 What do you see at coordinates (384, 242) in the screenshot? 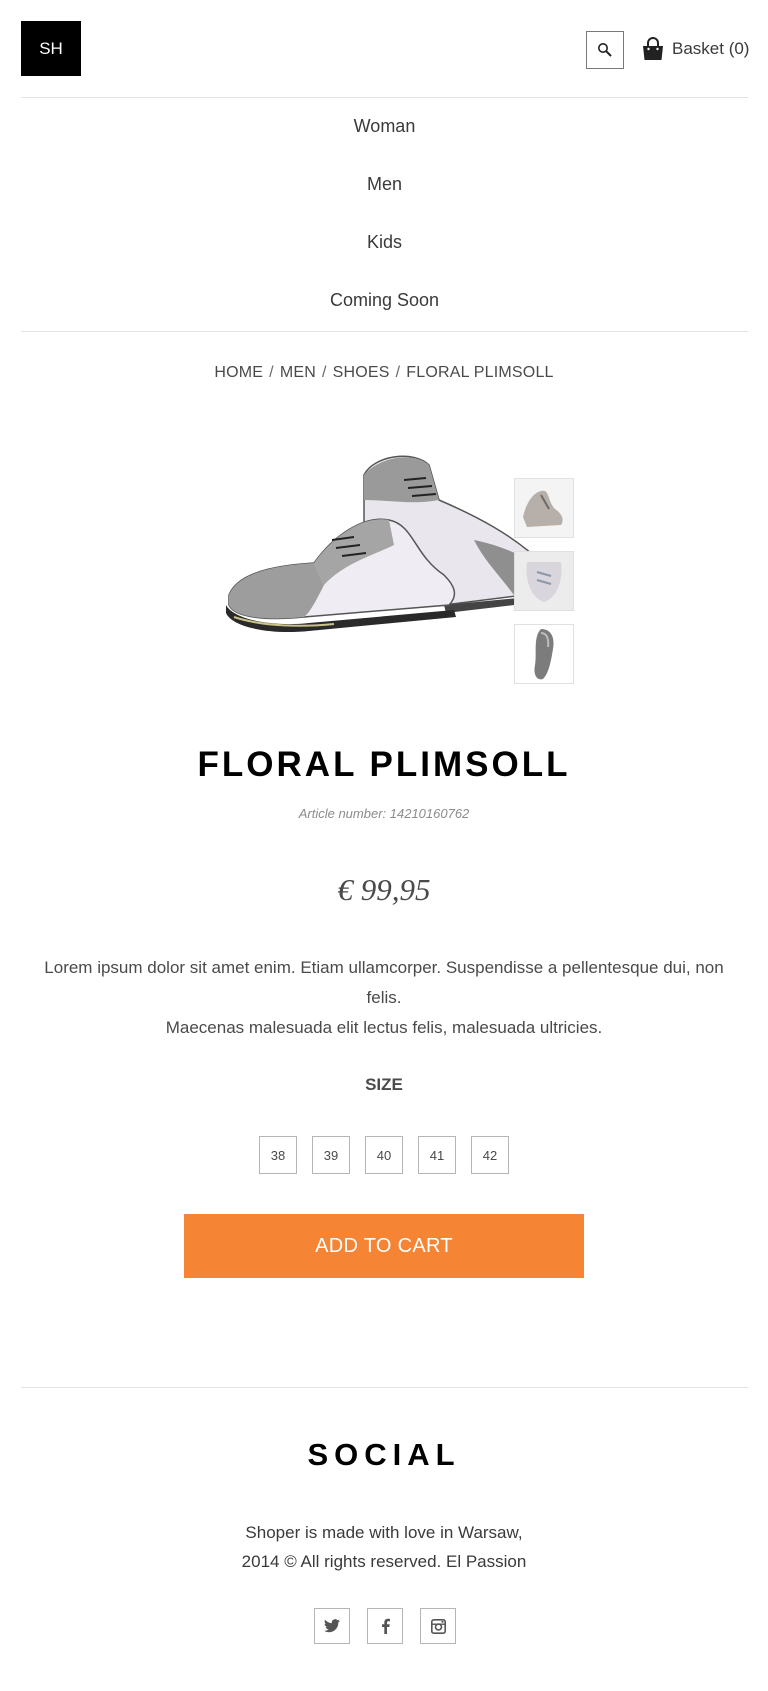
I see `nav-item-kids: Kids` at bounding box center [384, 242].